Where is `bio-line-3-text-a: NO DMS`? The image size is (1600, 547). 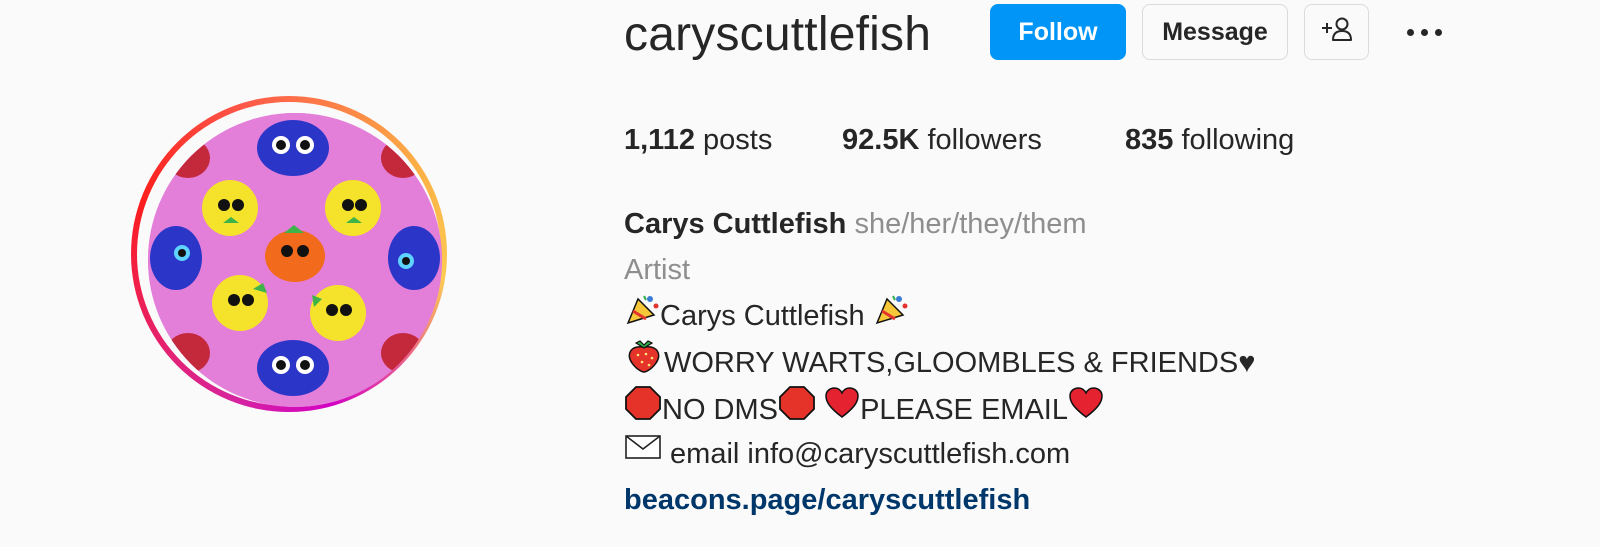 bio-line-3-text-a: NO DMS is located at coordinates (720, 410).